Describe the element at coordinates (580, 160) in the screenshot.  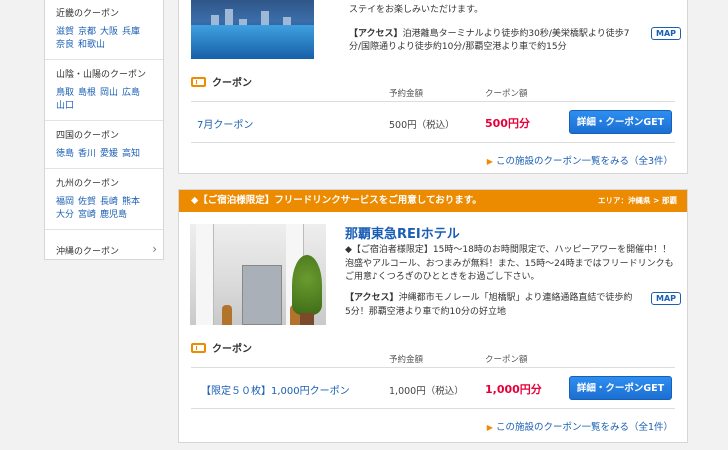
I see `coupon-list-link: ▶ この施設のクーポン一覧をみる（全3件）` at that location.